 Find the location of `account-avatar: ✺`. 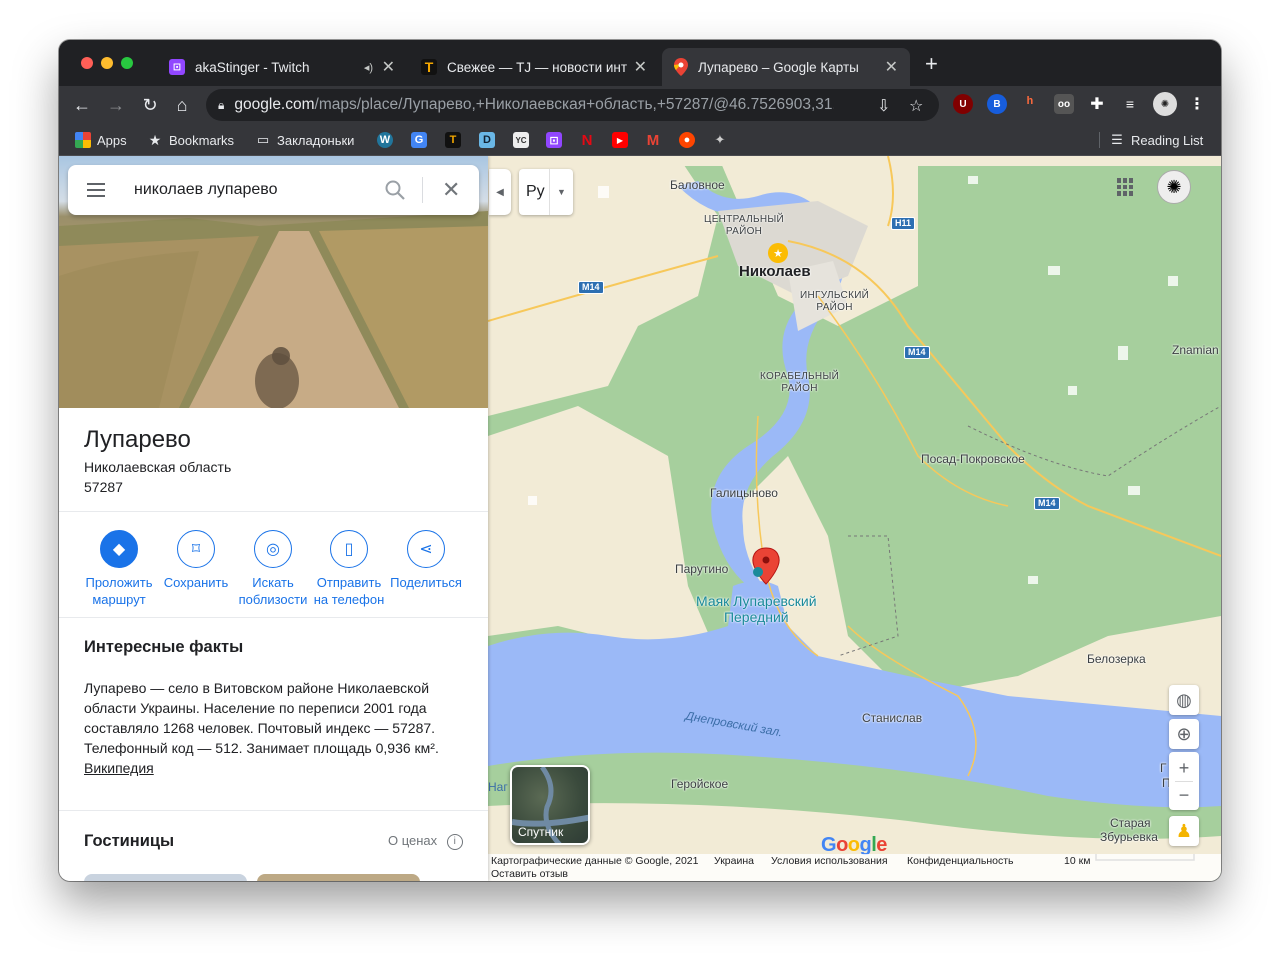

account-avatar: ✺ is located at coordinates (1174, 187).